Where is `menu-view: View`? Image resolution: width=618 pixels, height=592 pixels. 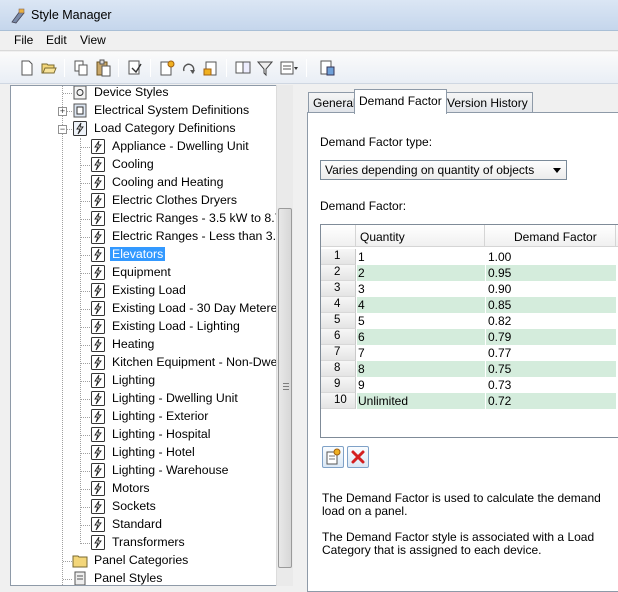 menu-view: View is located at coordinates (93, 40).